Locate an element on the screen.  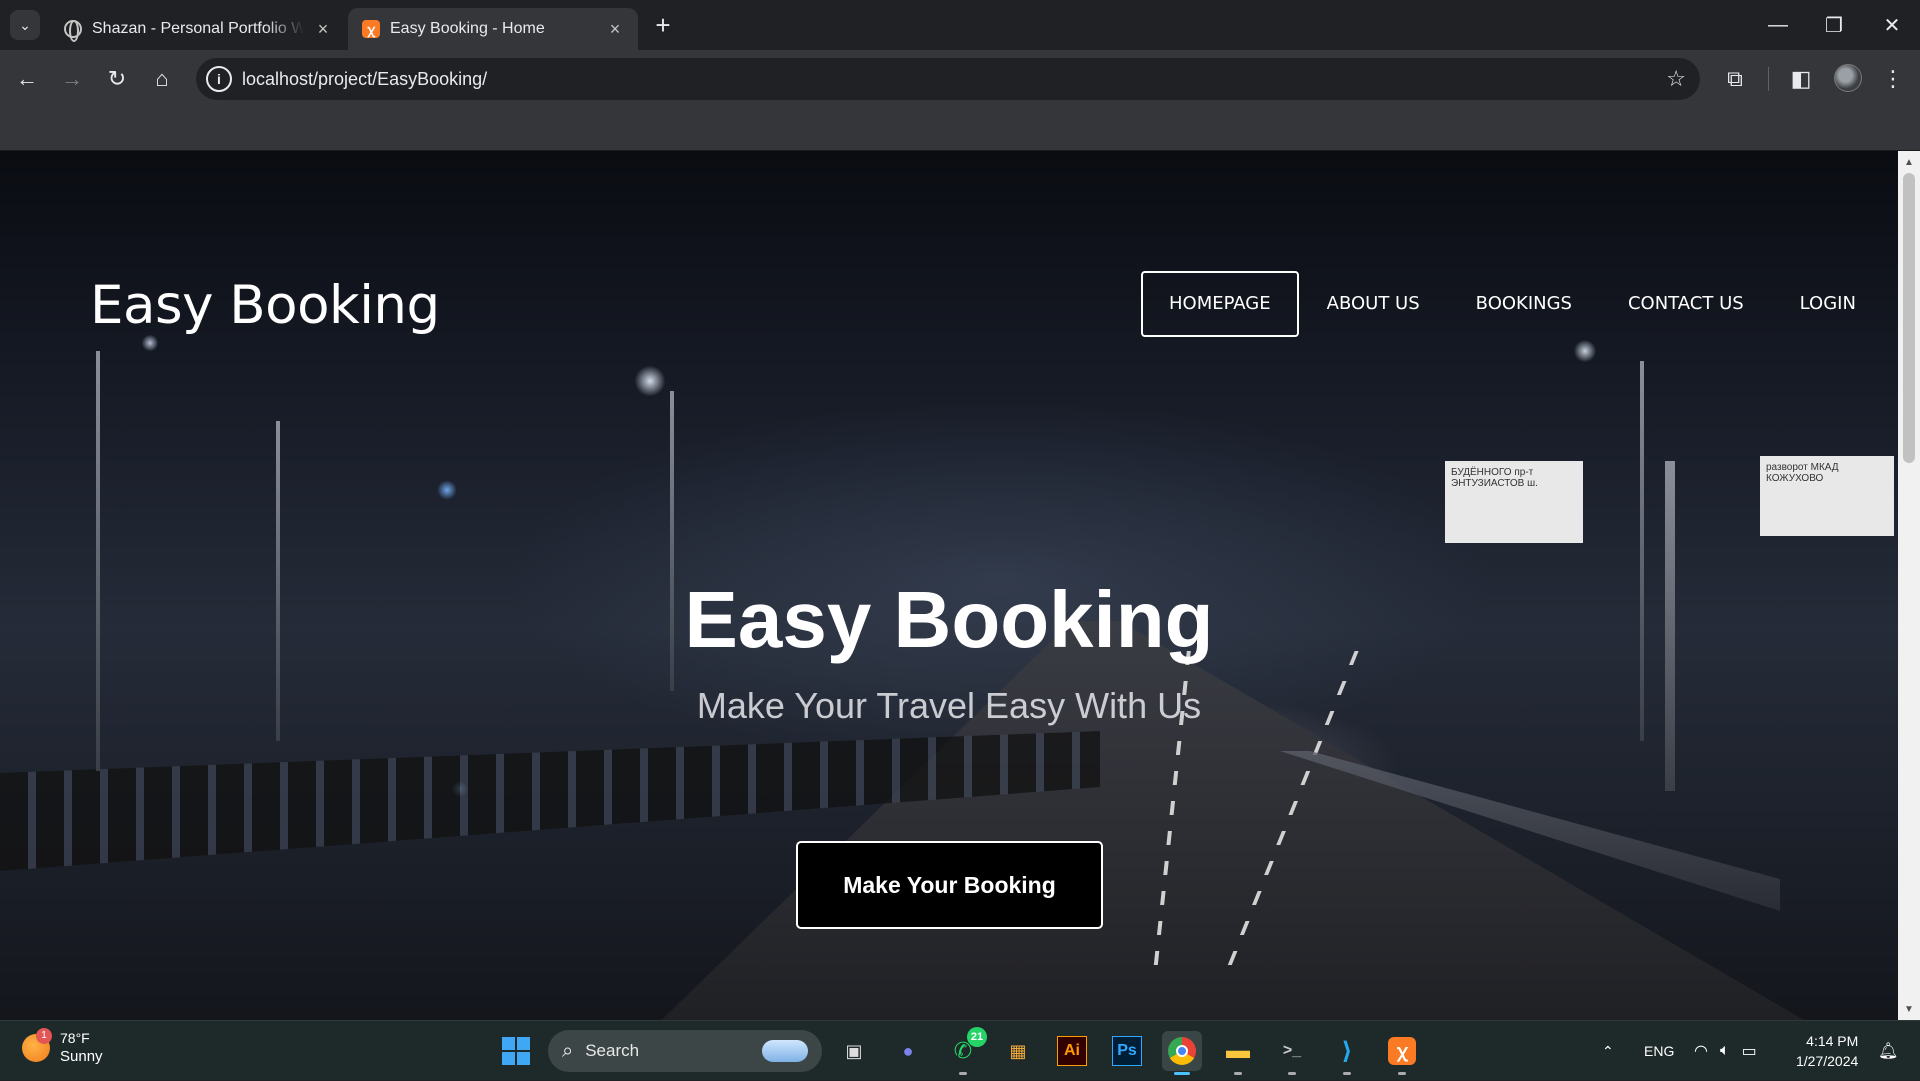
weather-temp: 78°F is located at coordinates (75, 1038).